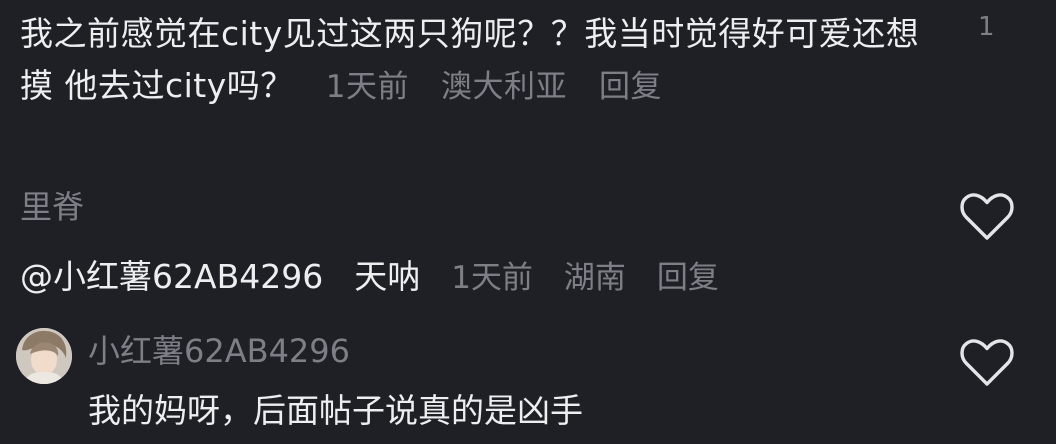 Image resolution: width=1056 pixels, height=444 pixels. What do you see at coordinates (387, 276) in the screenshot?
I see `comment-1-text: 天呐` at bounding box center [387, 276].